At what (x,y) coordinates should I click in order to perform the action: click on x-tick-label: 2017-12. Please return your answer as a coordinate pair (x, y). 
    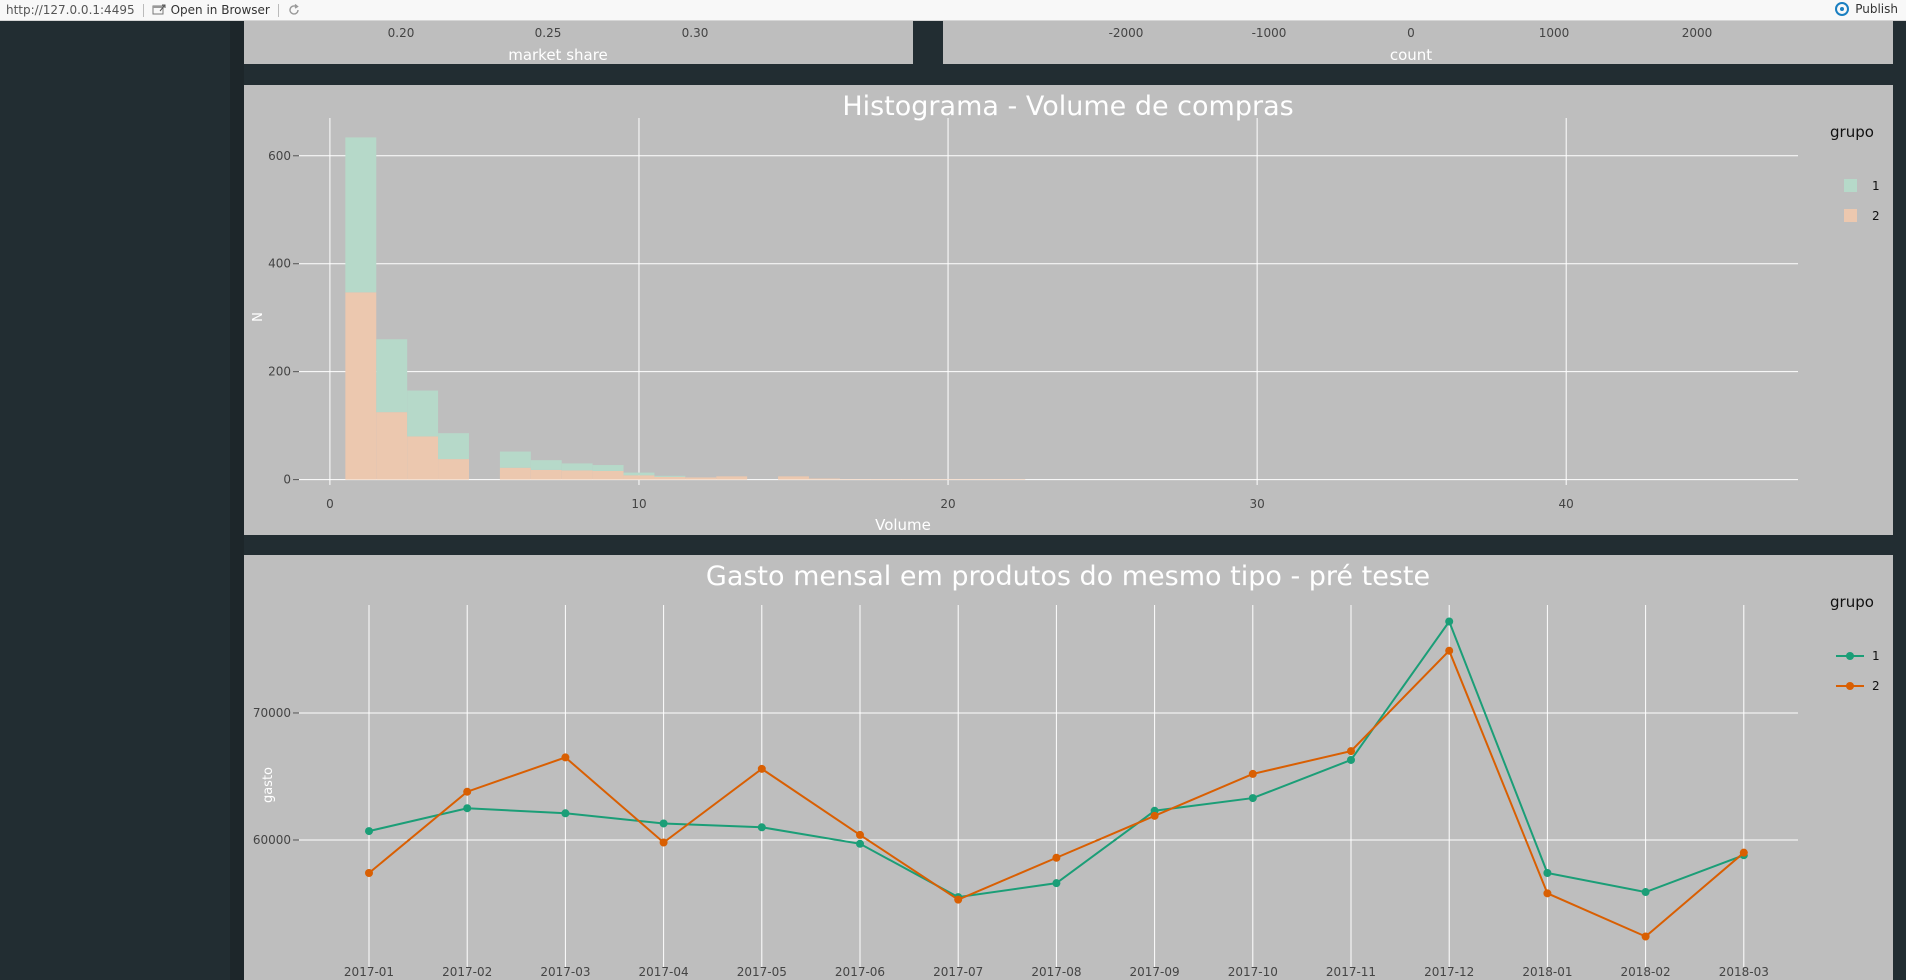
    Looking at the image, I should click on (1449, 972).